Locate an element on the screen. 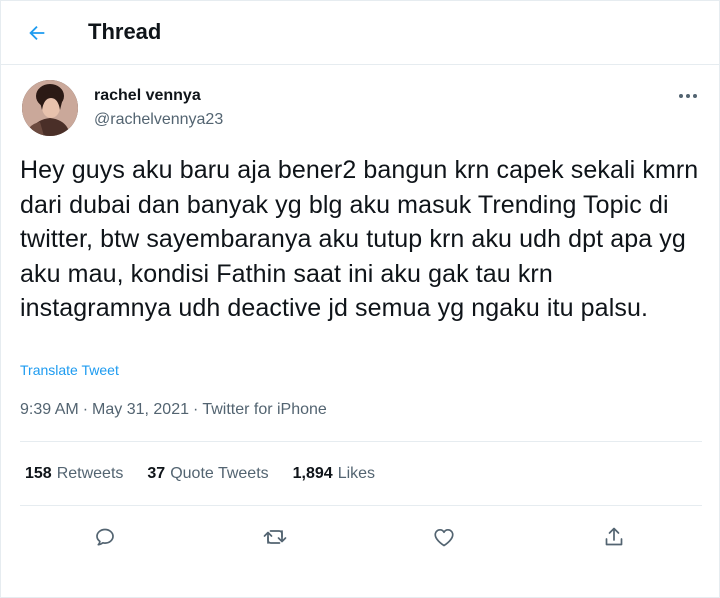 The image size is (720, 598). reply-button is located at coordinates (105, 537).